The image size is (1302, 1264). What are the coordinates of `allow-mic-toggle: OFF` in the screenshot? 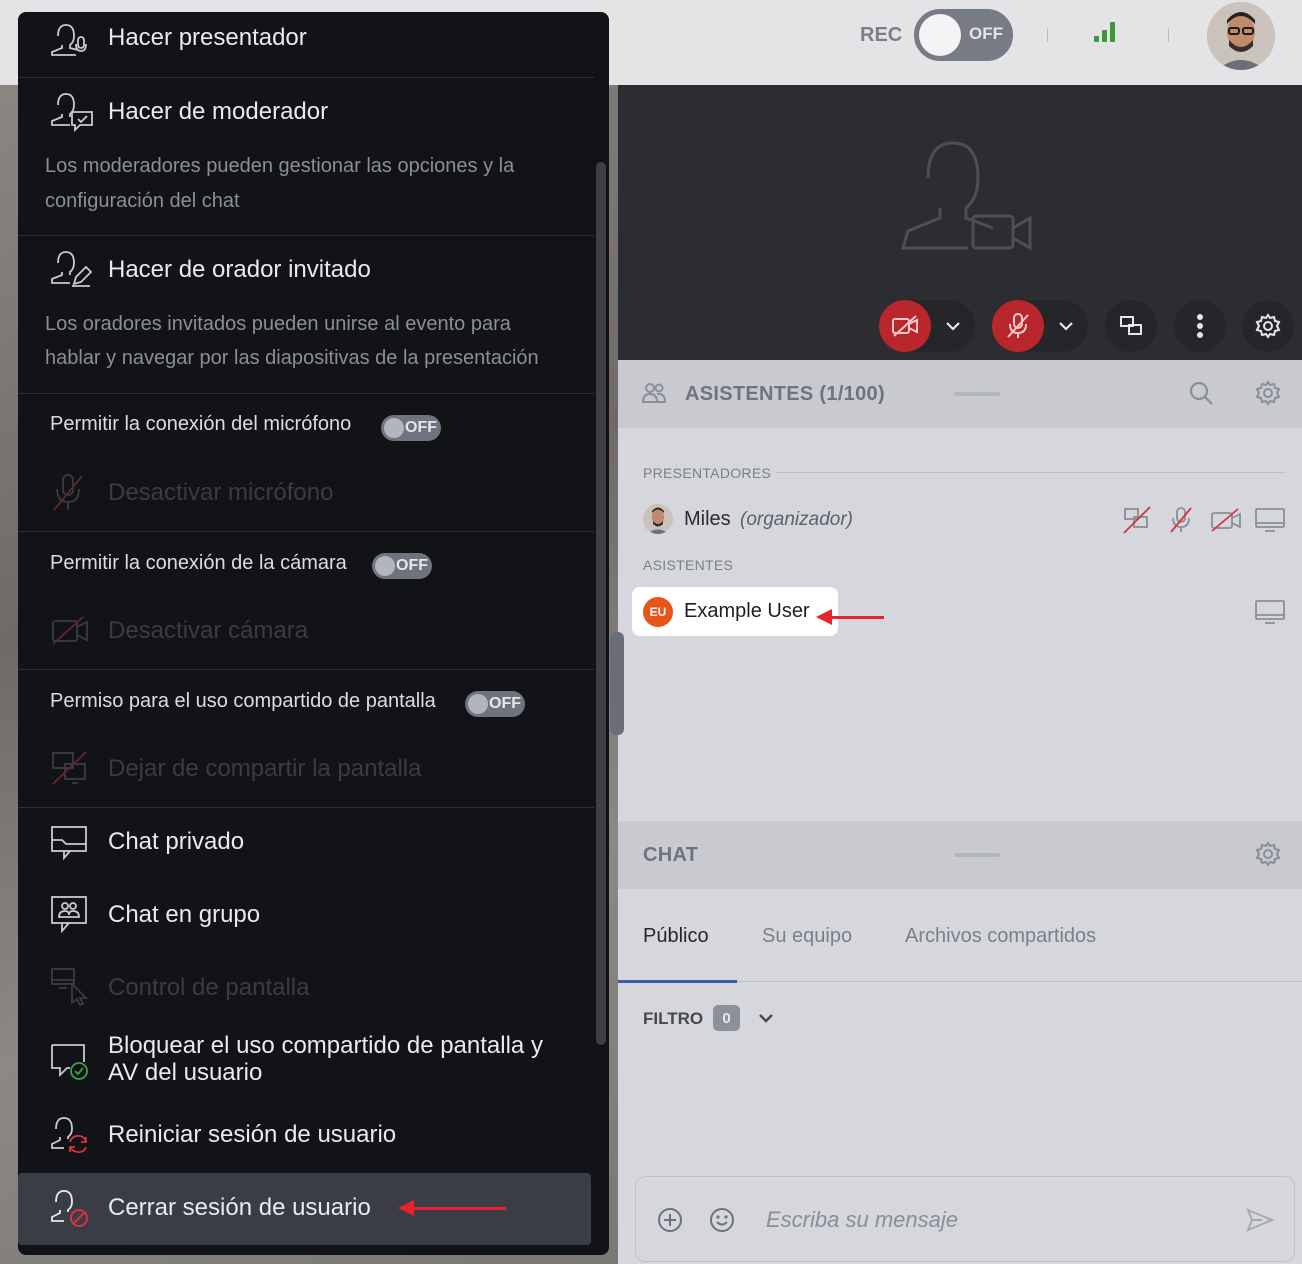 It's located at (411, 428).